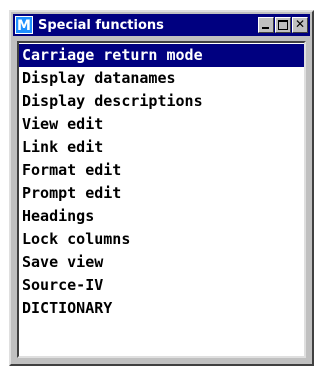 The height and width of the screenshot is (375, 324). Describe the element at coordinates (161, 147) in the screenshot. I see `list-item-link-edit: Link edit` at that location.